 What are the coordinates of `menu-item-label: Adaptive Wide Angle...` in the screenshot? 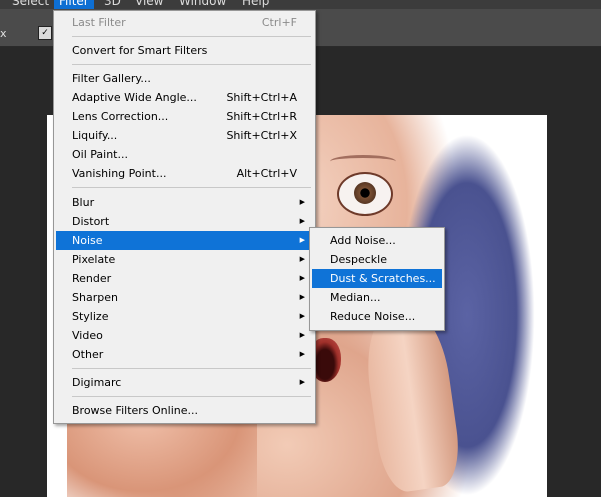 It's located at (134, 97).